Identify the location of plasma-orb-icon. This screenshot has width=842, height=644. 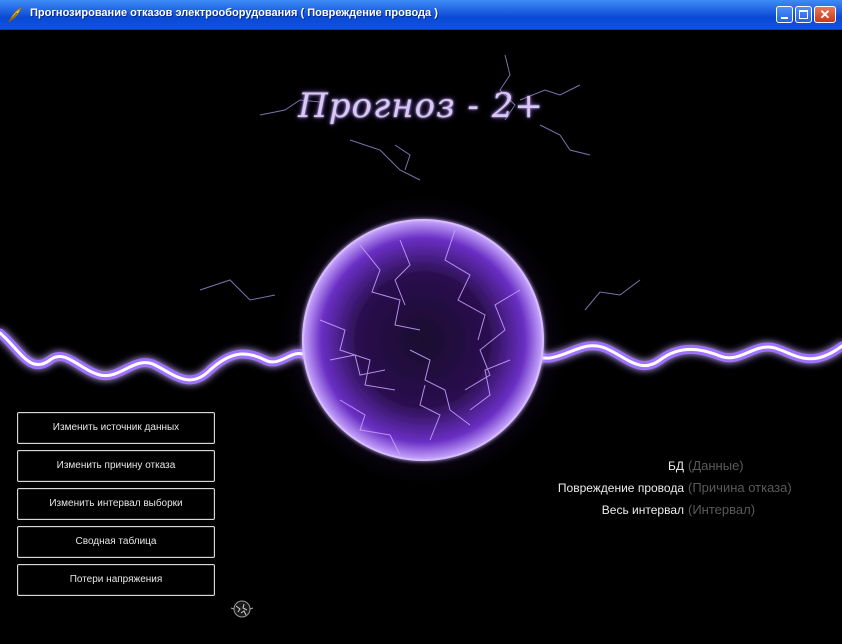
(242, 609).